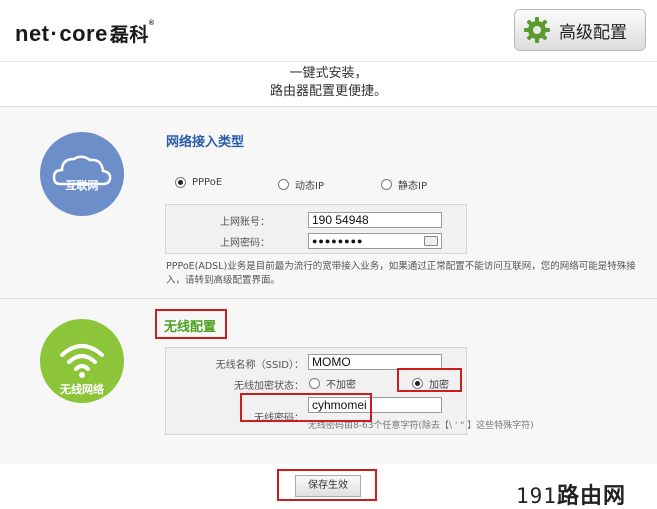 This screenshot has height=509, width=657. I want to click on radio-static-ip: 静态IP, so click(404, 184).